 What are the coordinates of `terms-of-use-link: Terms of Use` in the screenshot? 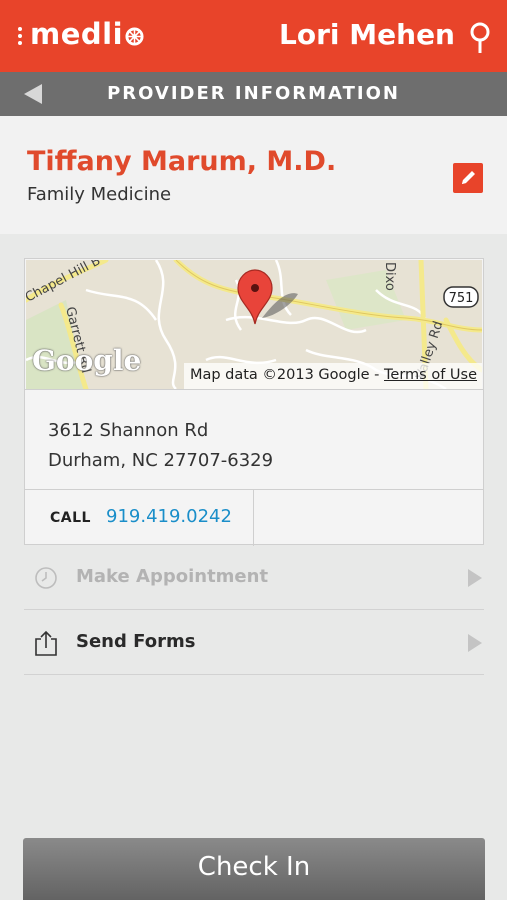 It's located at (430, 375).